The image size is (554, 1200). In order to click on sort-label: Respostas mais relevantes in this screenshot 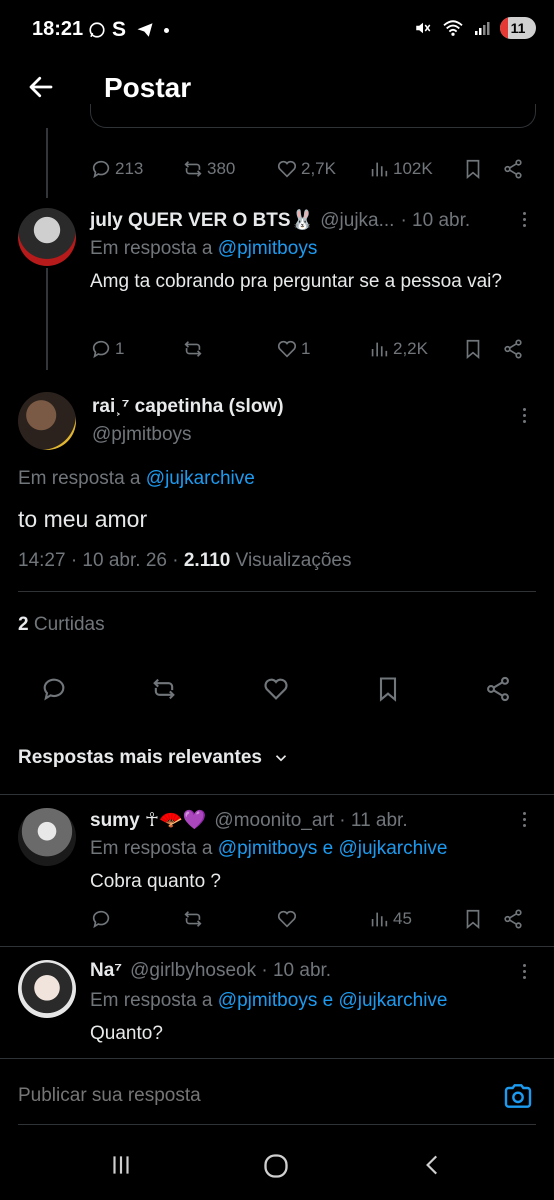, I will do `click(140, 757)`.